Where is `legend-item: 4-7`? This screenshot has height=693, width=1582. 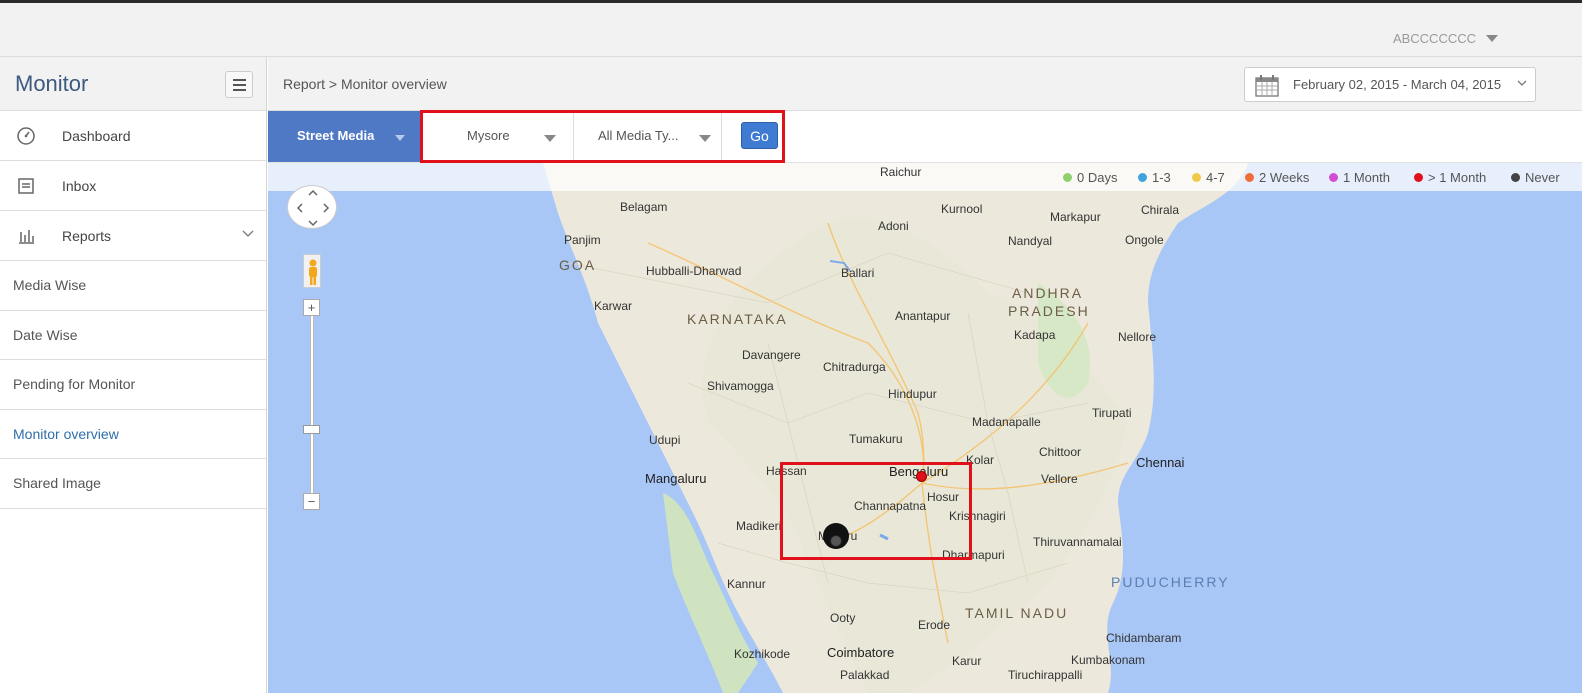 legend-item: 4-7 is located at coordinates (1208, 177).